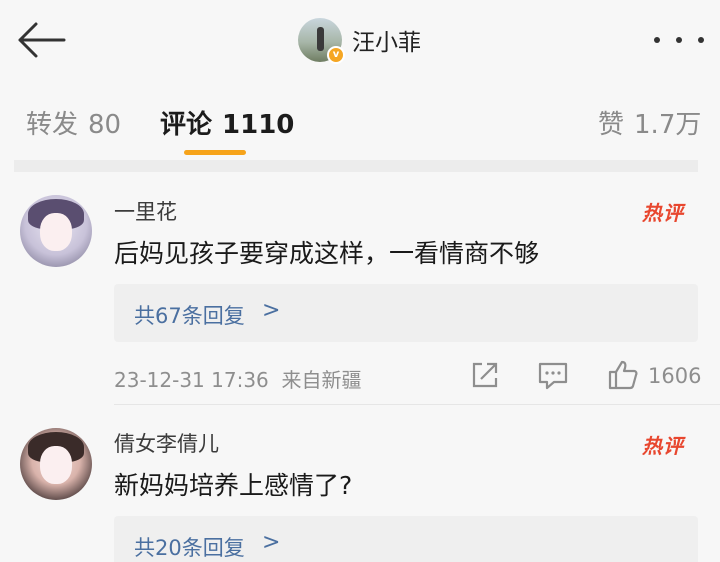 The height and width of the screenshot is (562, 720). Describe the element at coordinates (145, 211) in the screenshot. I see `commenter-name: 一里花` at that location.